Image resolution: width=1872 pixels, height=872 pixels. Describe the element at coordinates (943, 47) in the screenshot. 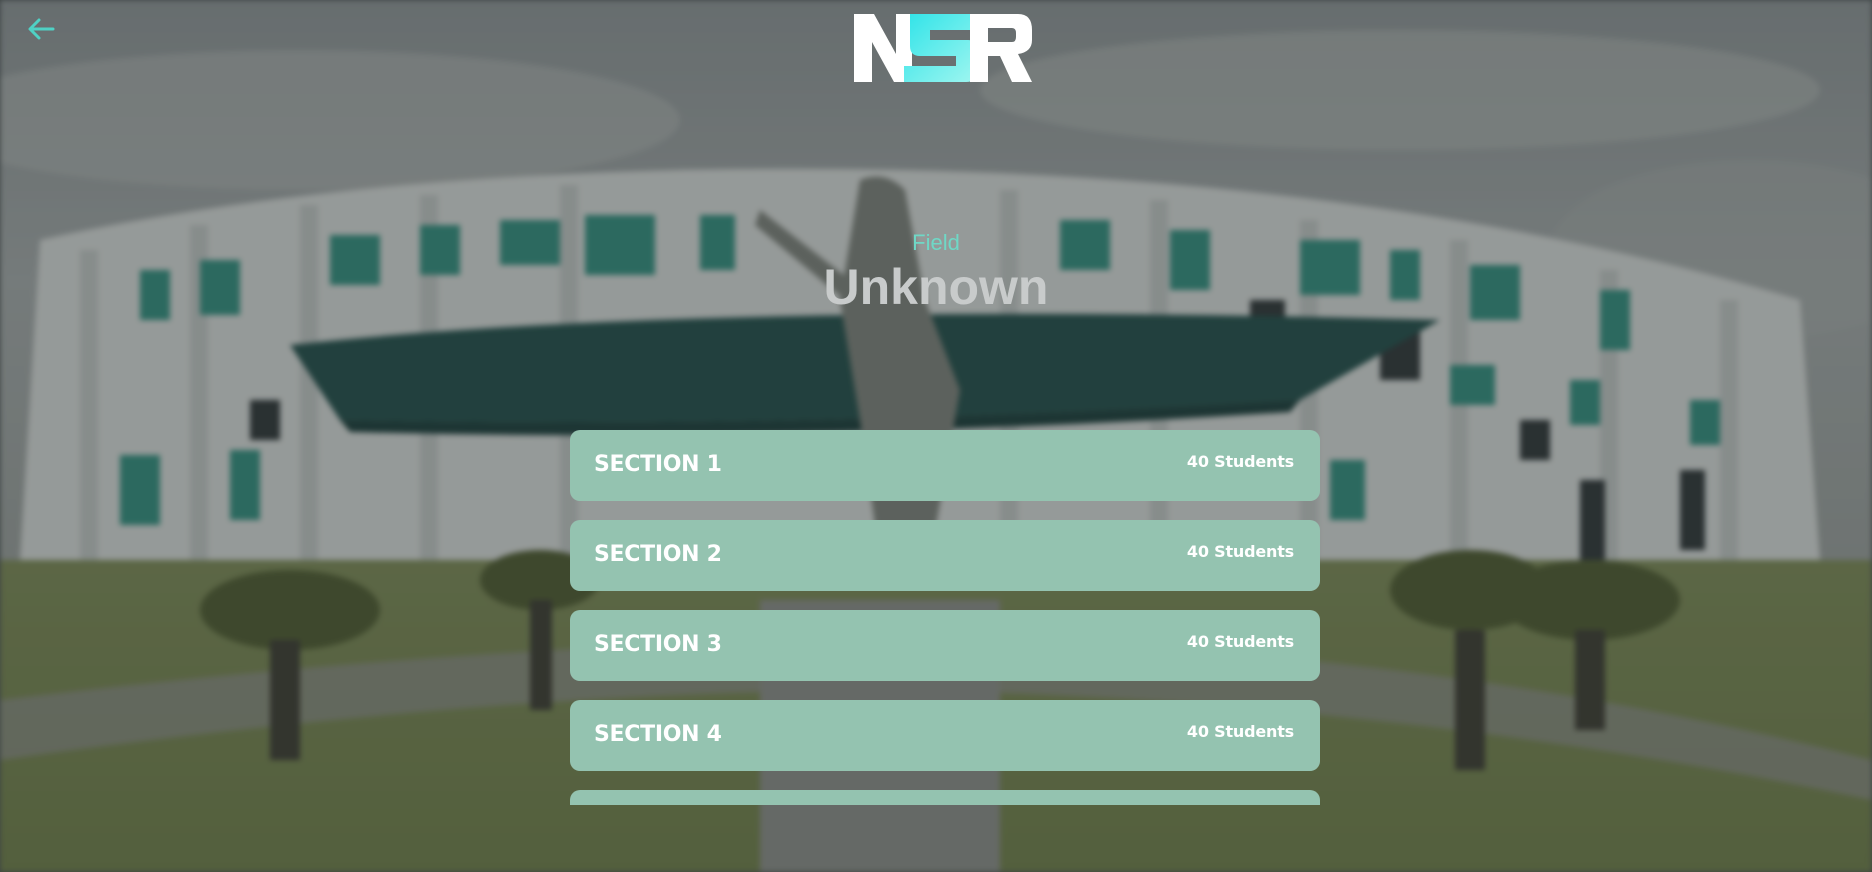

I see `nsr-logo` at that location.